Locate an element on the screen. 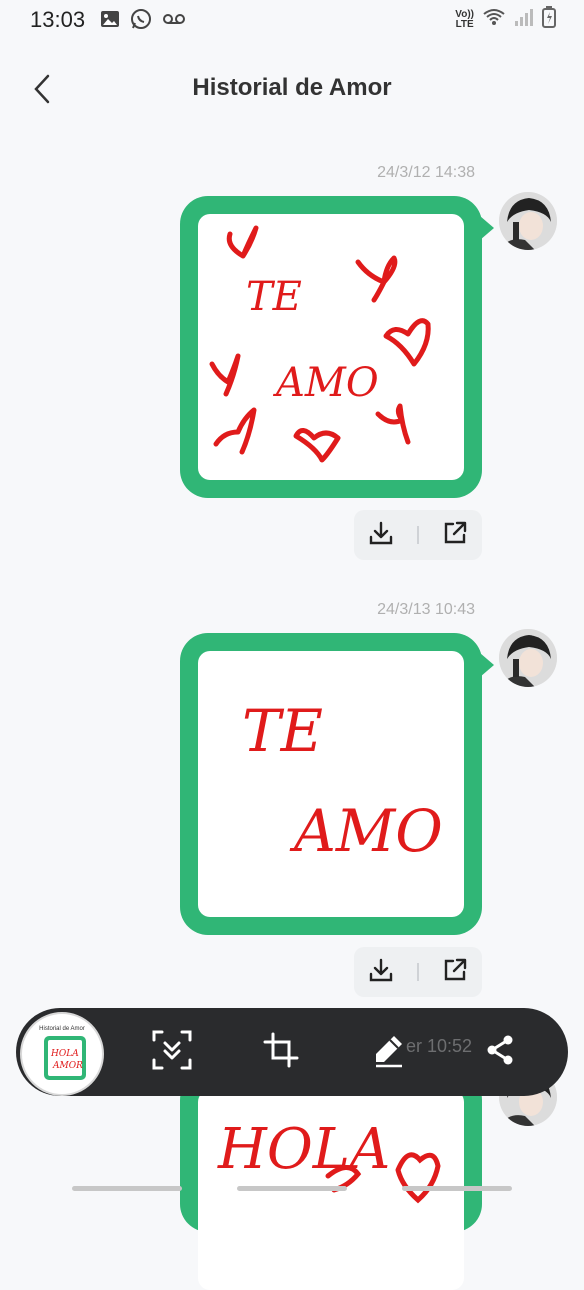  status-time: 13:03 is located at coordinates (58, 19).